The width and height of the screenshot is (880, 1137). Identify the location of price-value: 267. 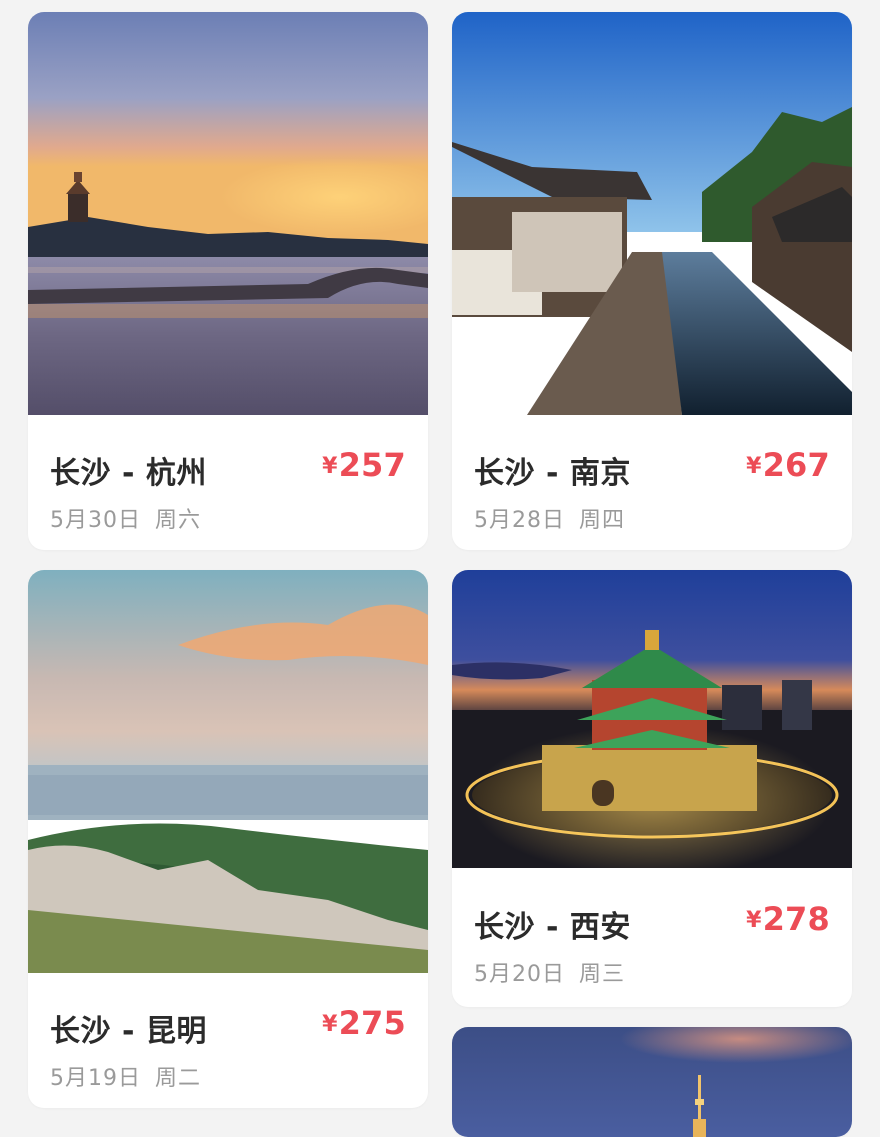
(796, 465).